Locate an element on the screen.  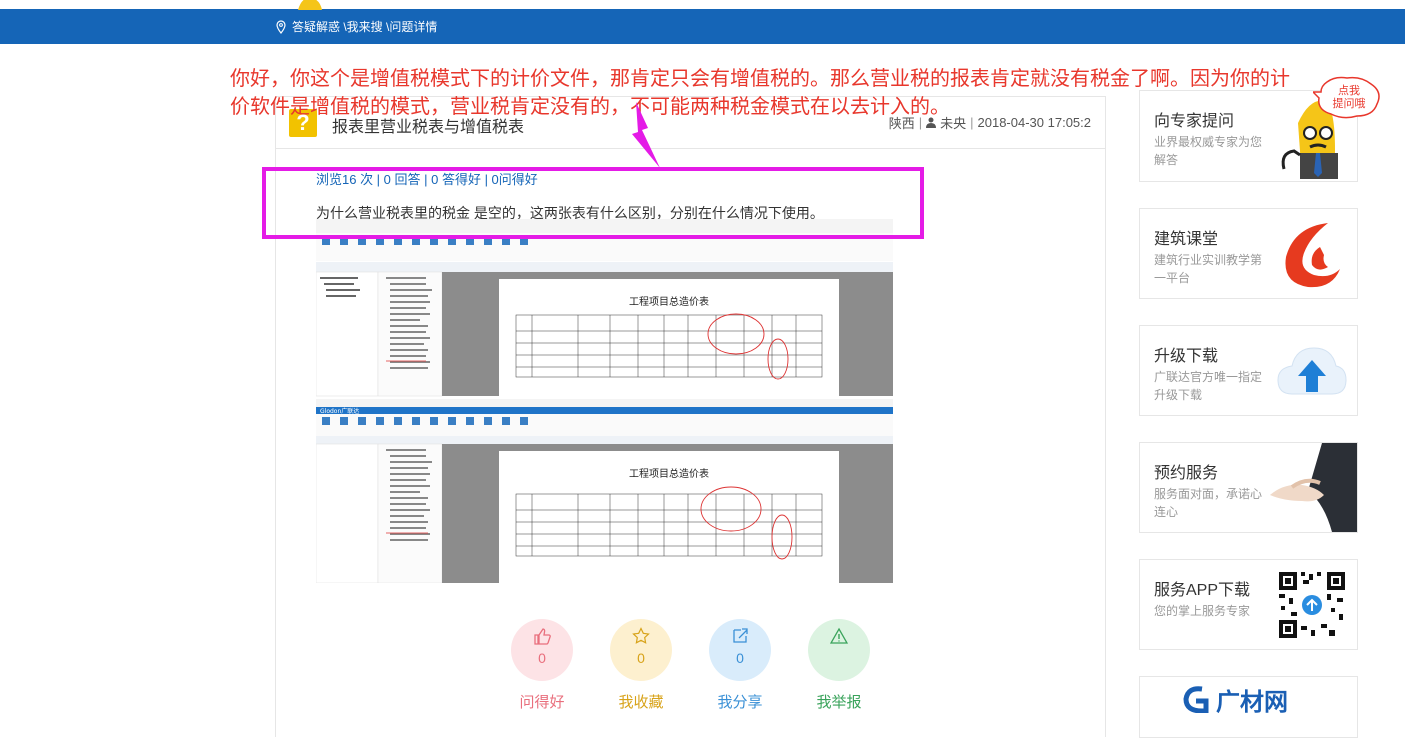
qr-code-icon is located at coordinates (1312, 605).